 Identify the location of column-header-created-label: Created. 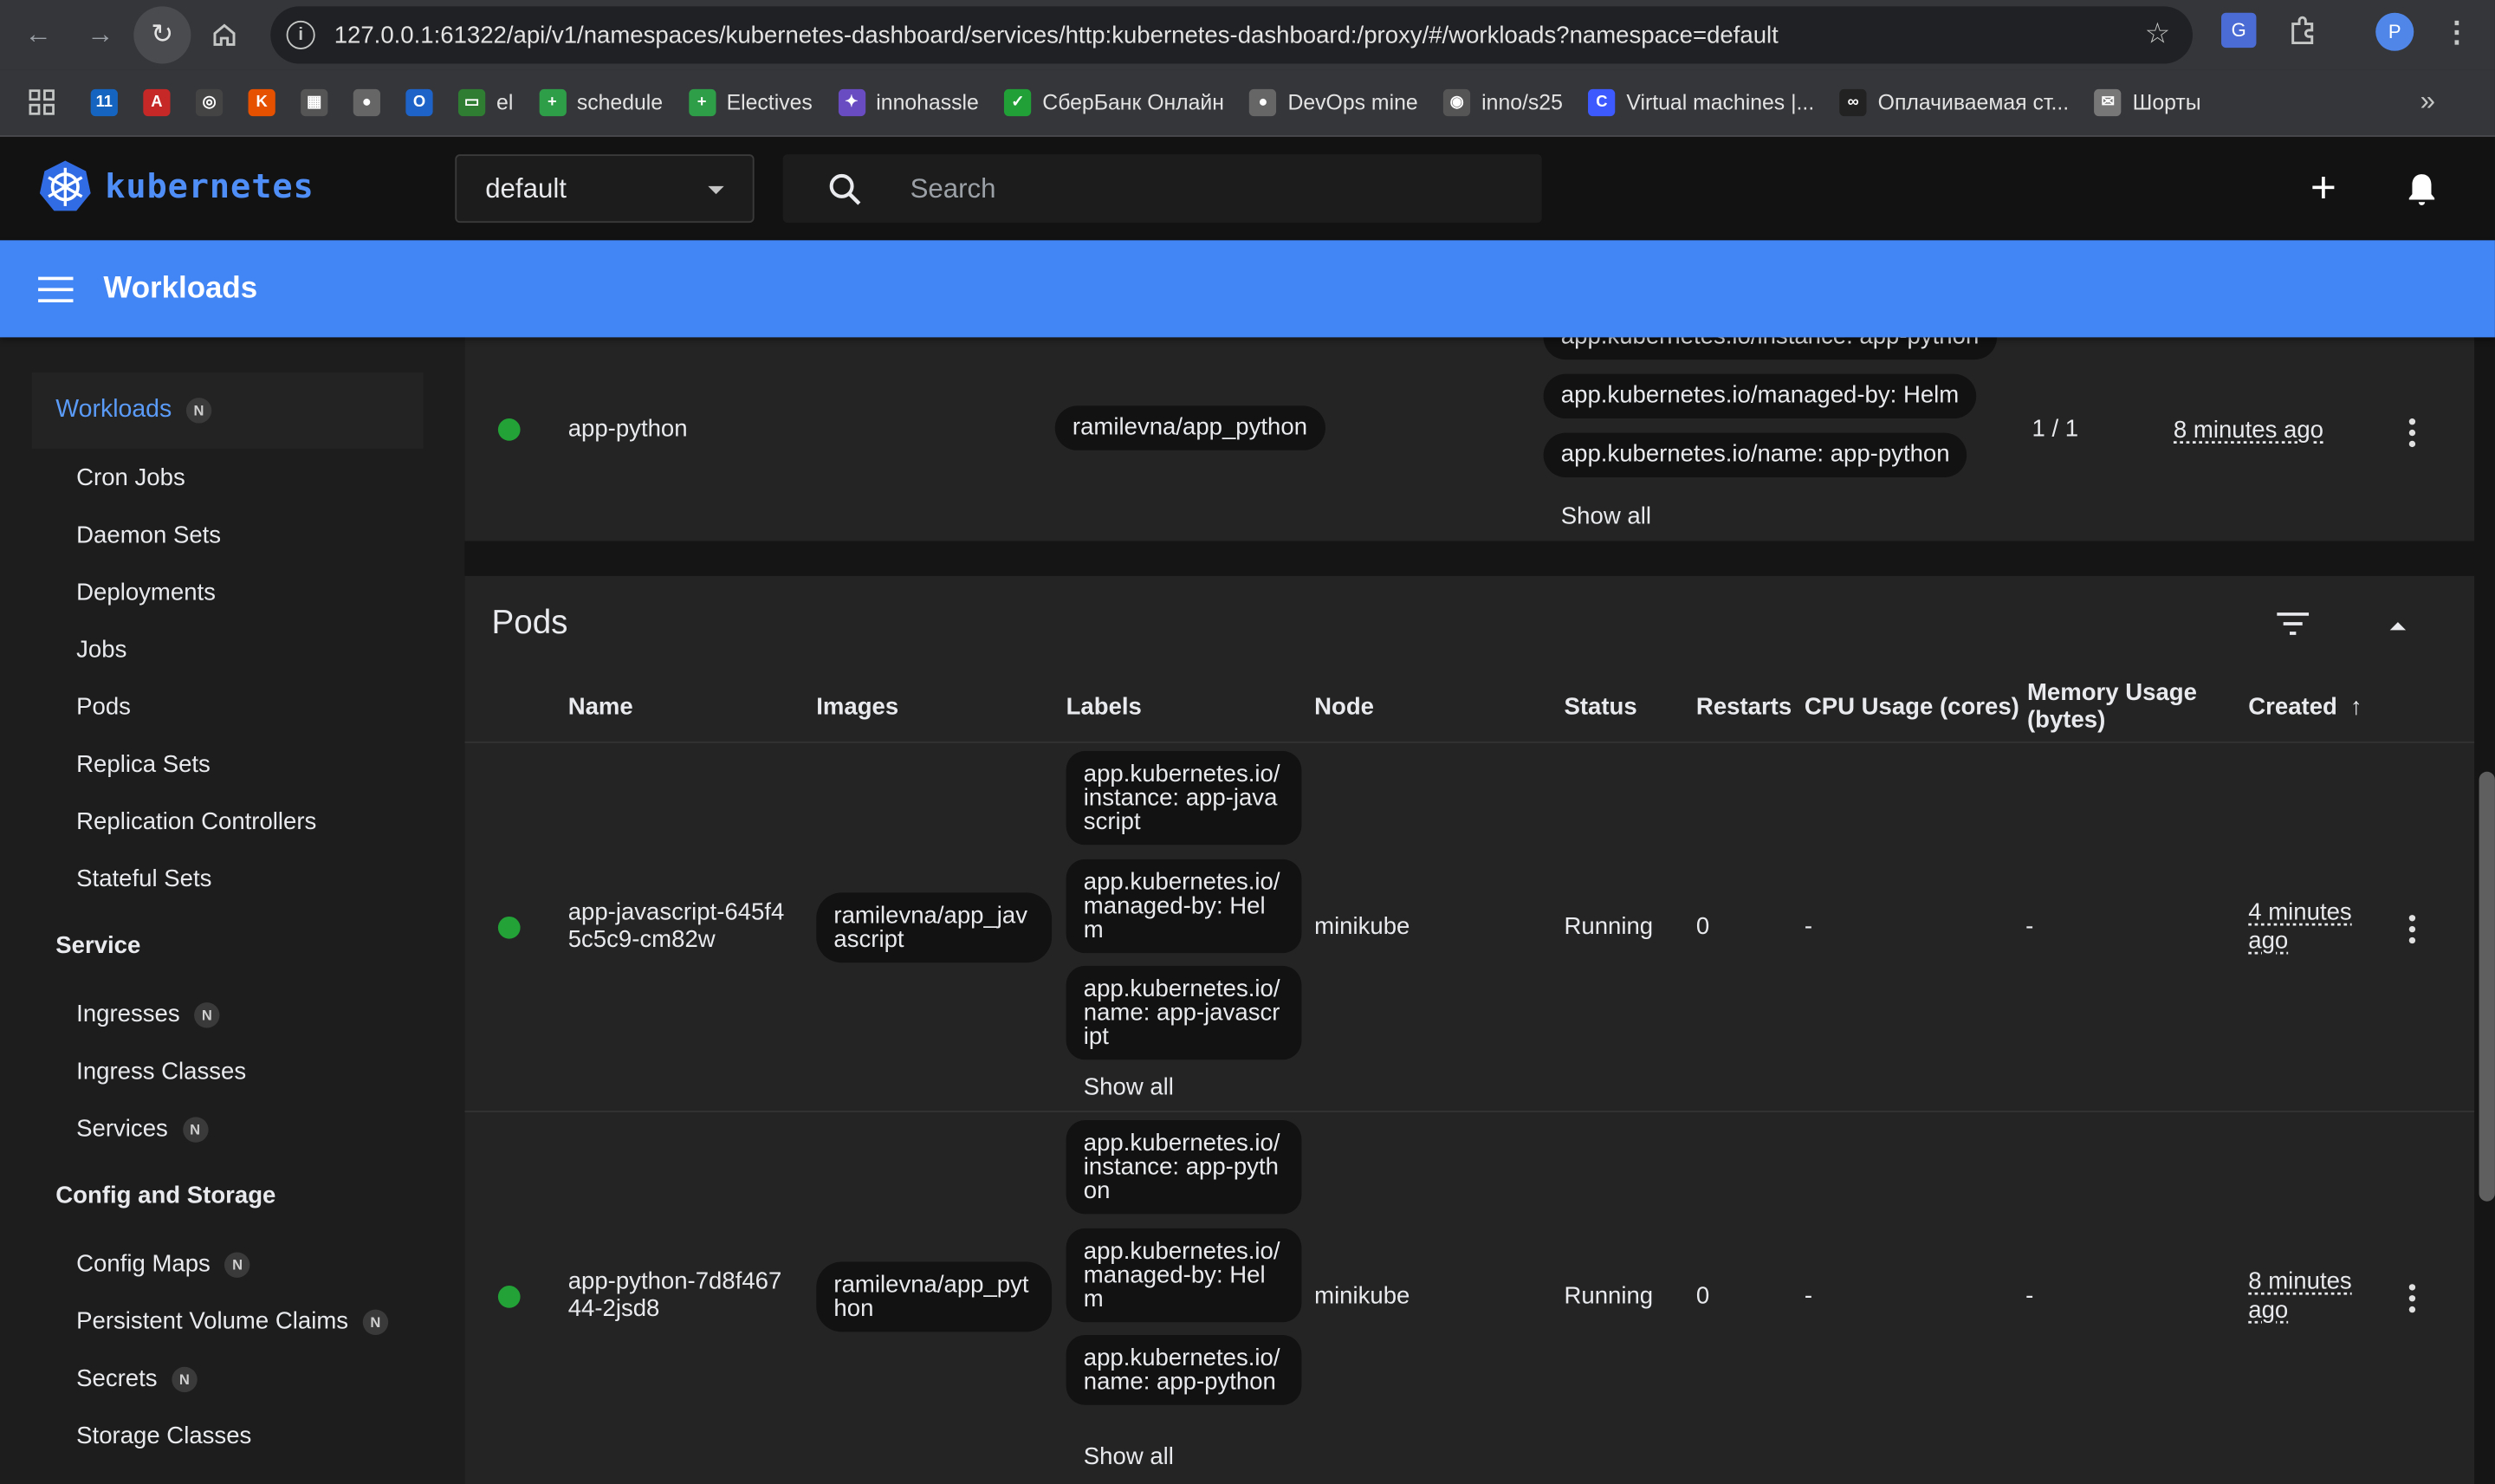
(2292, 707).